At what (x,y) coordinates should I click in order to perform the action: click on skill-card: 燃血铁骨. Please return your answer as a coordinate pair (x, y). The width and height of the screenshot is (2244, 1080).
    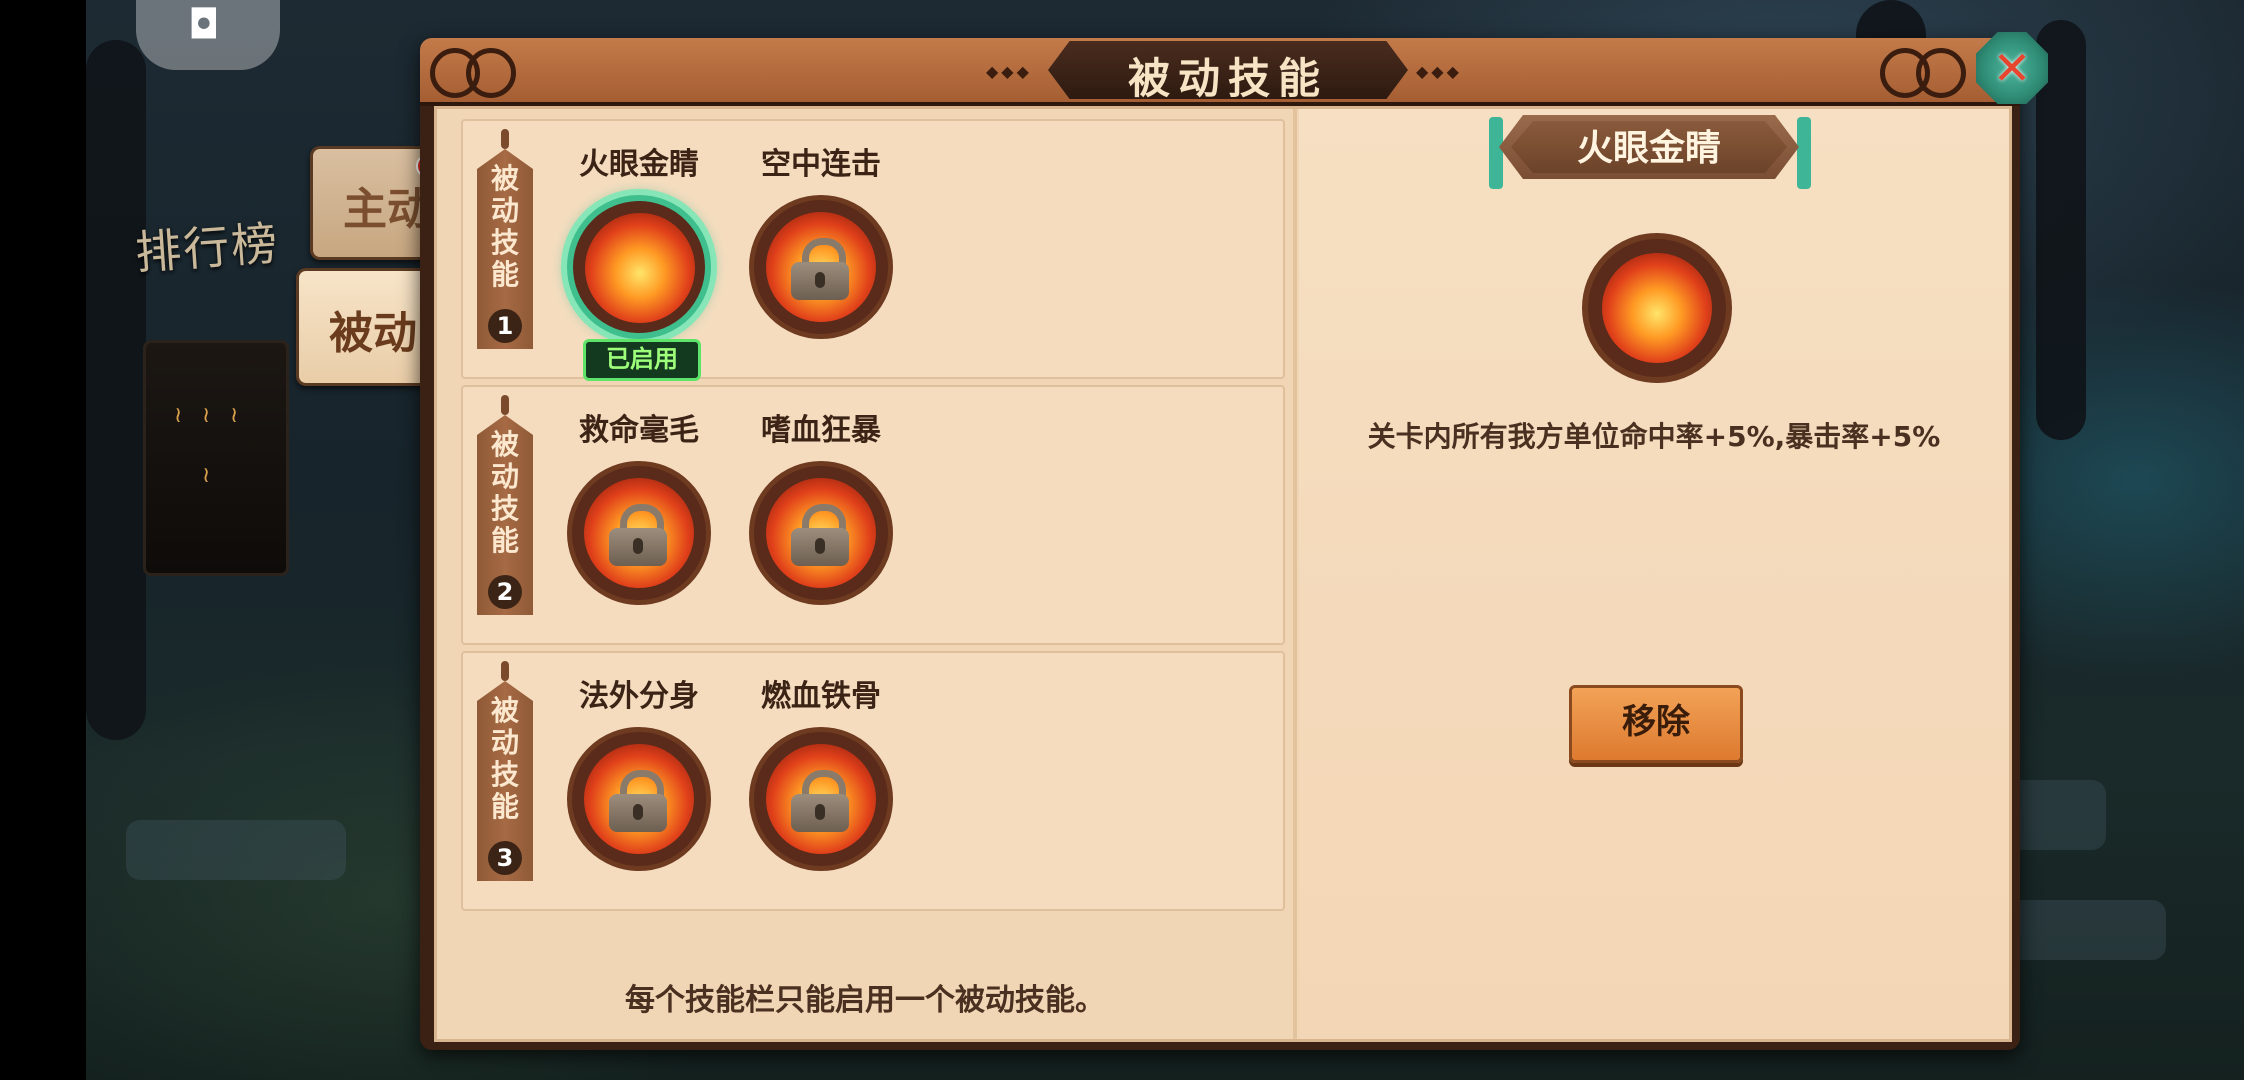
    Looking at the image, I should click on (821, 786).